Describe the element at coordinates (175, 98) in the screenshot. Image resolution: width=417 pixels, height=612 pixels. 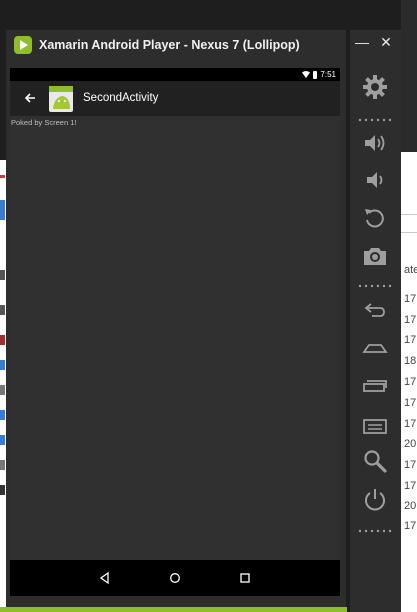
I see `action-bar: SecondActivity` at that location.